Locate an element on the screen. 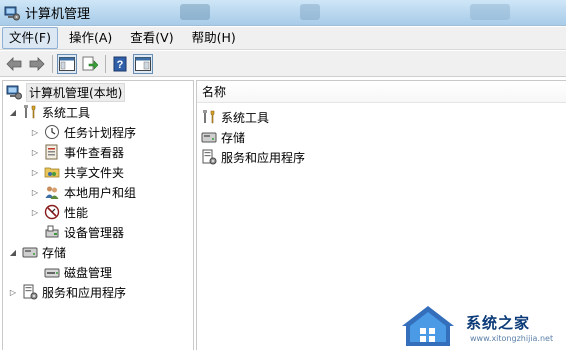  menu-help: 帮助(H) is located at coordinates (214, 38).